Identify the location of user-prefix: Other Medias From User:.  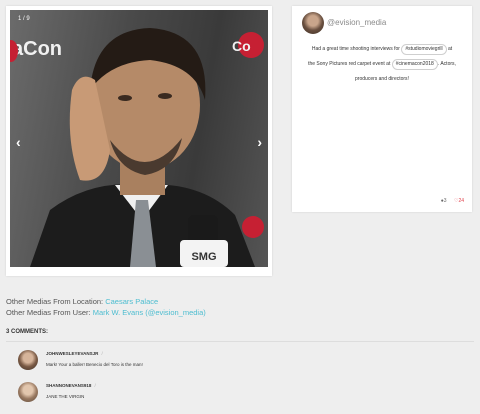
(48, 312).